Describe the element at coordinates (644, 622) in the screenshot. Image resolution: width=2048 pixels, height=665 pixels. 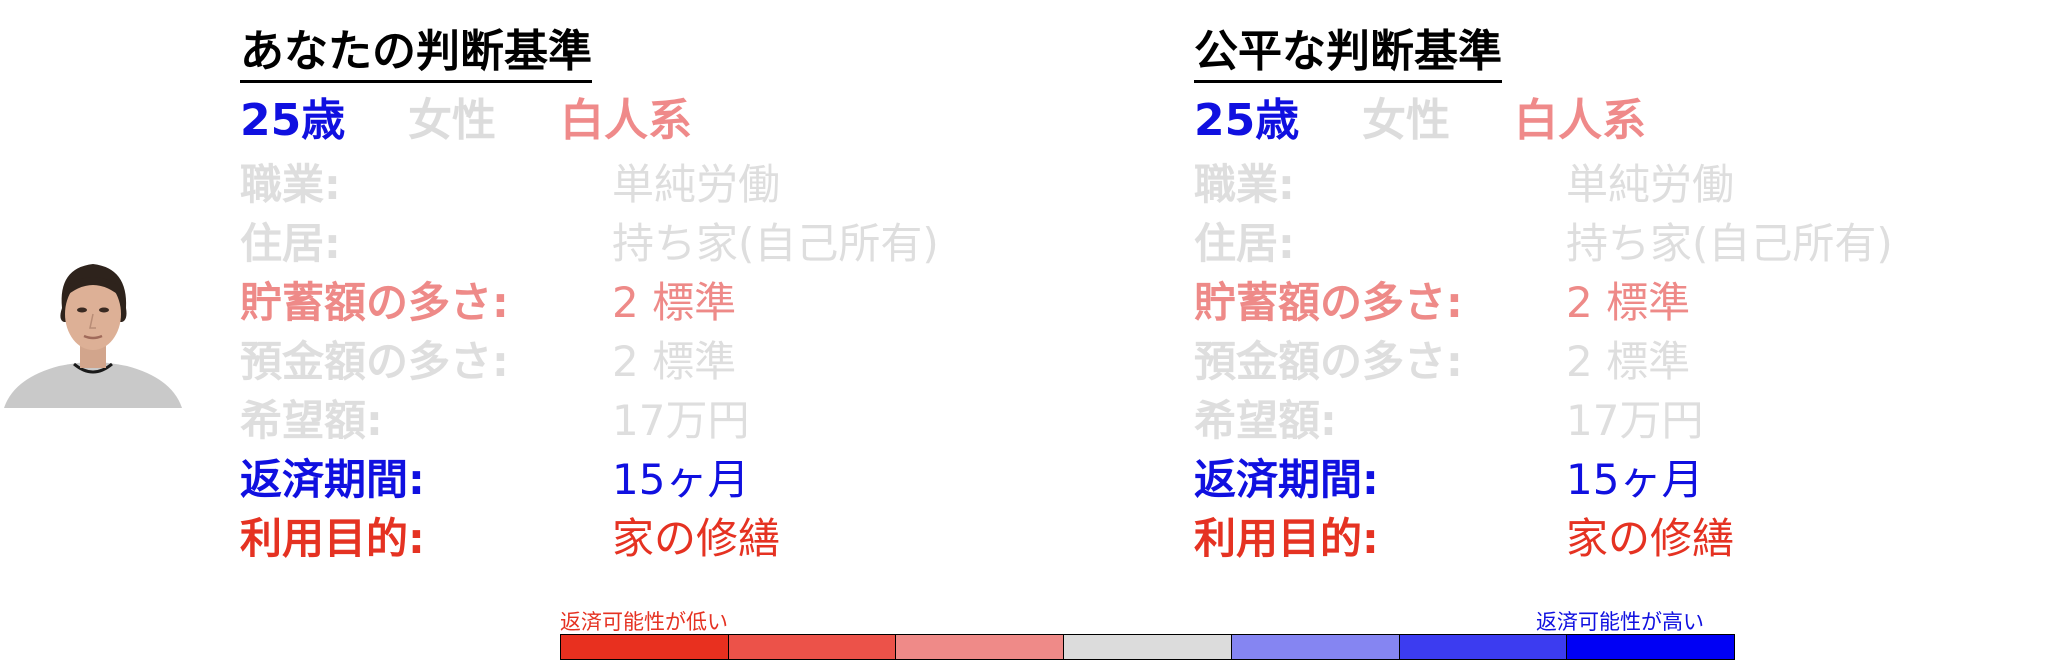
I see `scale-low-label: 返済可能性が低い` at that location.